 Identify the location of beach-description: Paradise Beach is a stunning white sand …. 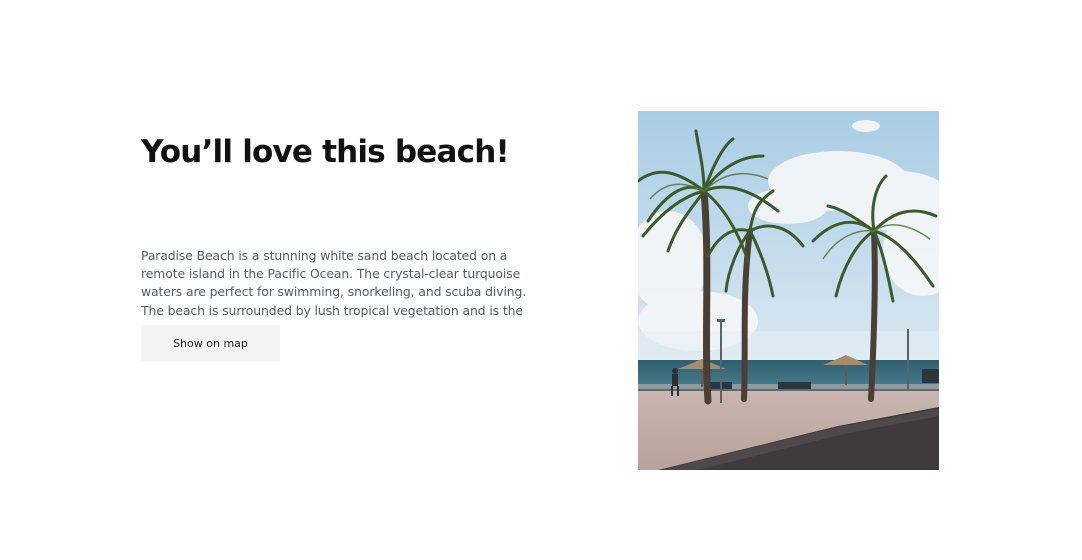
(334, 285).